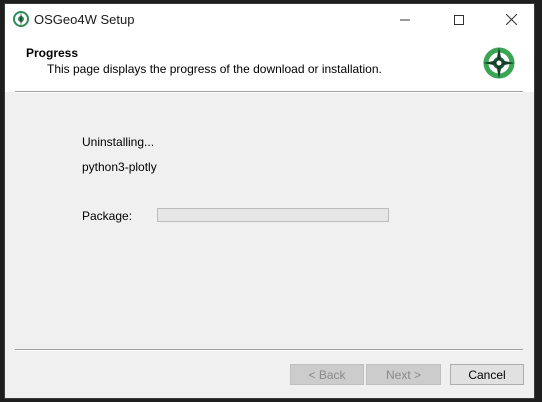 The image size is (542, 402). I want to click on cancel-button: Cancel, so click(487, 374).